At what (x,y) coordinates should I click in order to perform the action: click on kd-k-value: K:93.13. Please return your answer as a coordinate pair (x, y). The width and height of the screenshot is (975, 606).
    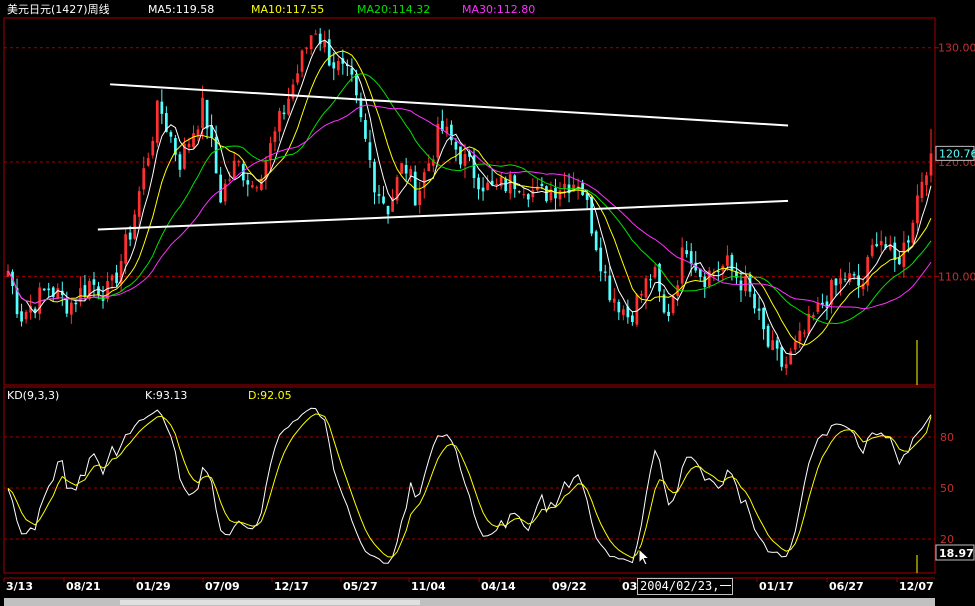
    Looking at the image, I should click on (166, 395).